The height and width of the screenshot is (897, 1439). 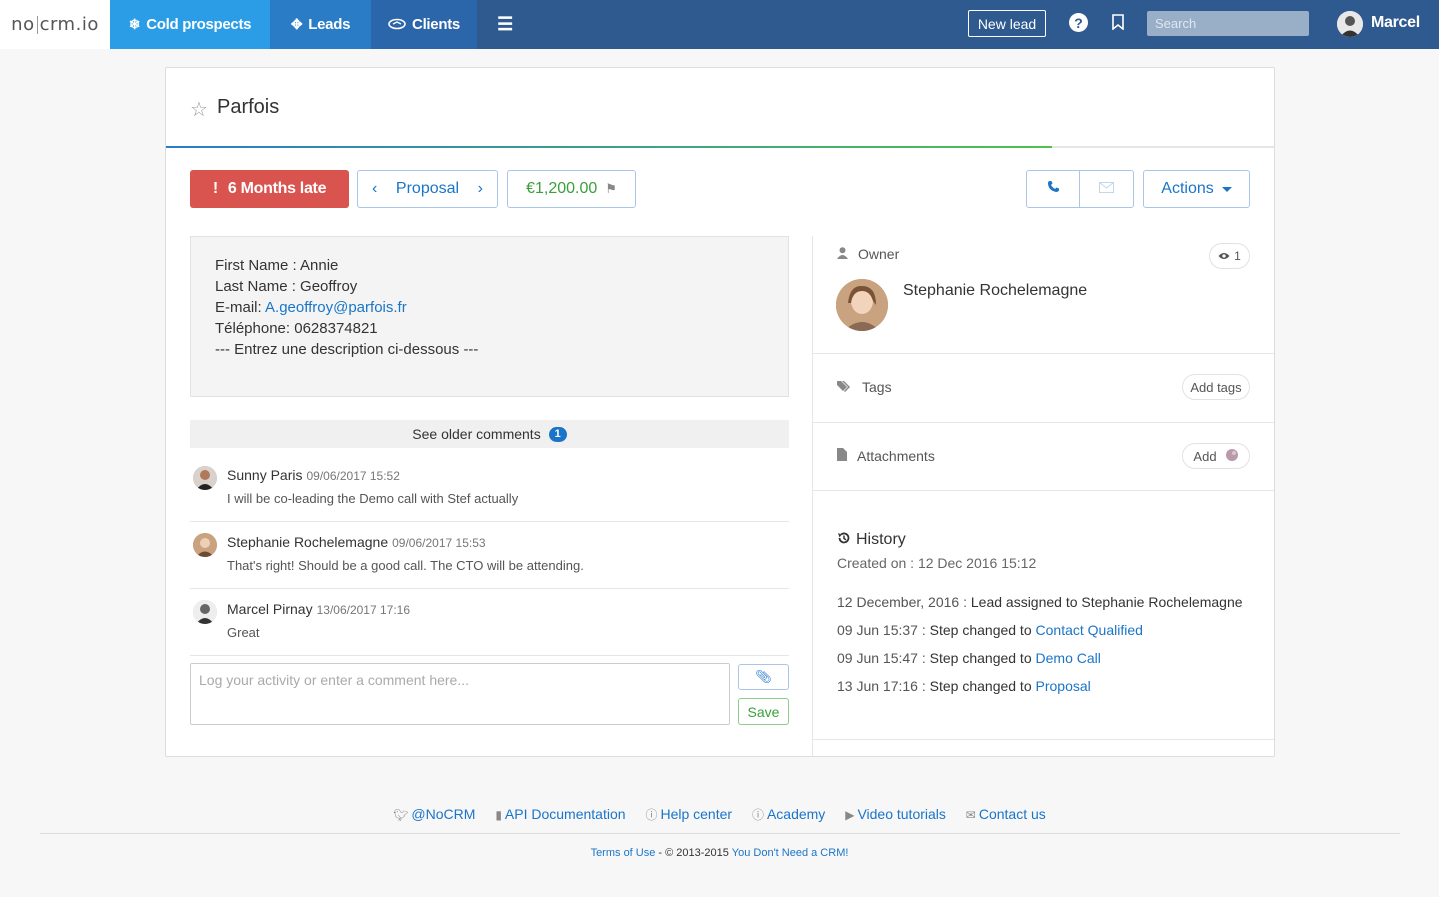 What do you see at coordinates (763, 711) in the screenshot?
I see `save-button: Save` at bounding box center [763, 711].